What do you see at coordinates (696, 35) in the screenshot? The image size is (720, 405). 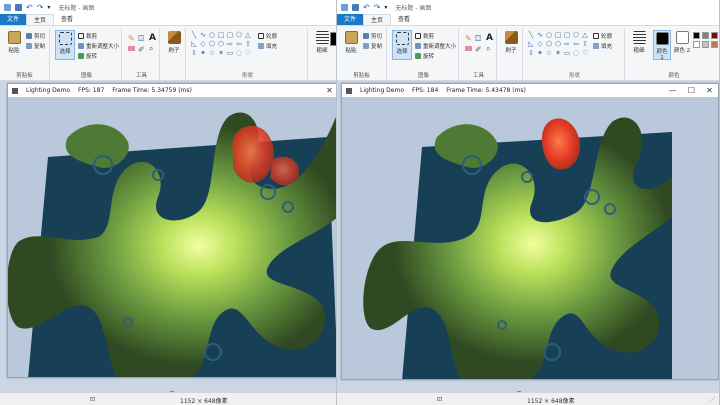 I see `palette-color-black` at bounding box center [696, 35].